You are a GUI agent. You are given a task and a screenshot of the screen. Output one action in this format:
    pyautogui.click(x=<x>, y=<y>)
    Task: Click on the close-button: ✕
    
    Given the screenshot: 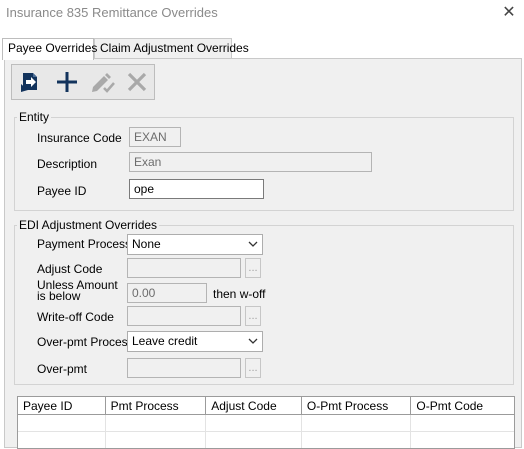 What is the action you would take?
    pyautogui.click(x=509, y=12)
    